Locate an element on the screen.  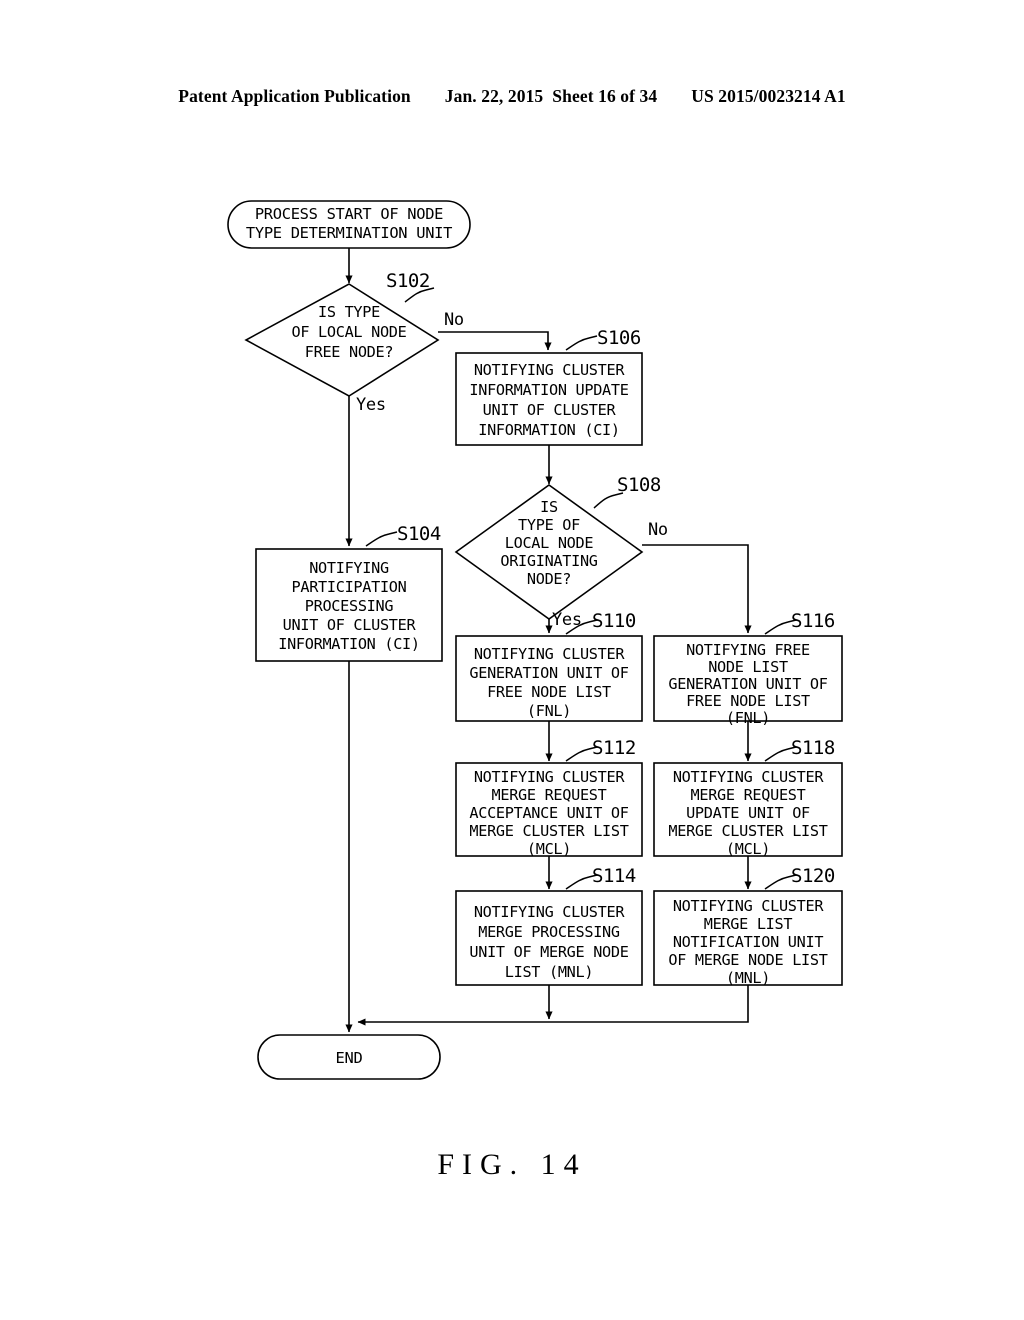
node-s116-line-2: NODE LIST is located at coordinates (748, 667).